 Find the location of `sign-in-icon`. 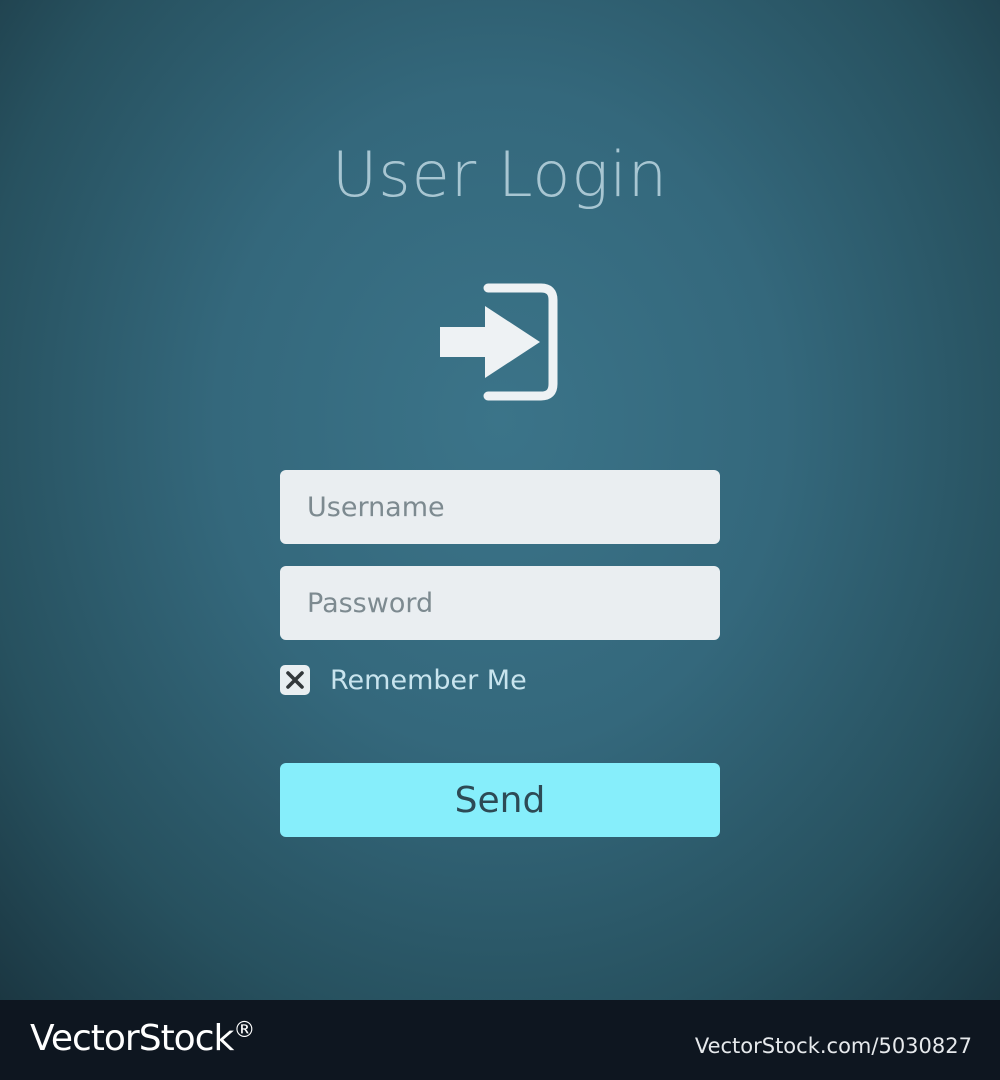

sign-in-icon is located at coordinates (499, 342).